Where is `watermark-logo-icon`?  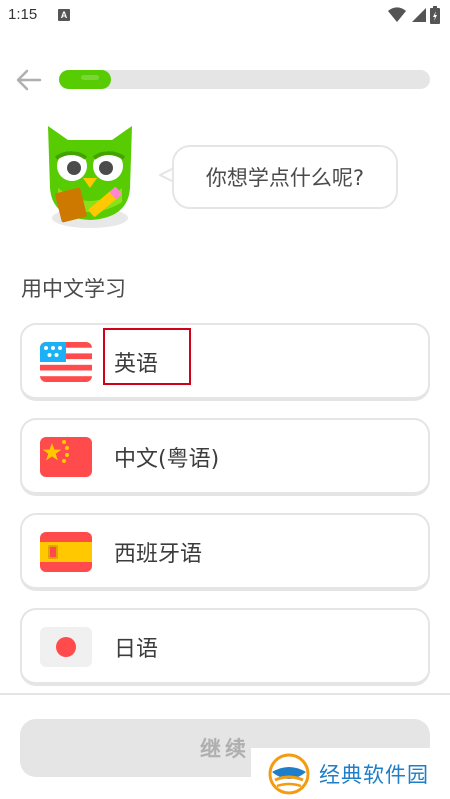
watermark-logo-icon is located at coordinates (289, 773).